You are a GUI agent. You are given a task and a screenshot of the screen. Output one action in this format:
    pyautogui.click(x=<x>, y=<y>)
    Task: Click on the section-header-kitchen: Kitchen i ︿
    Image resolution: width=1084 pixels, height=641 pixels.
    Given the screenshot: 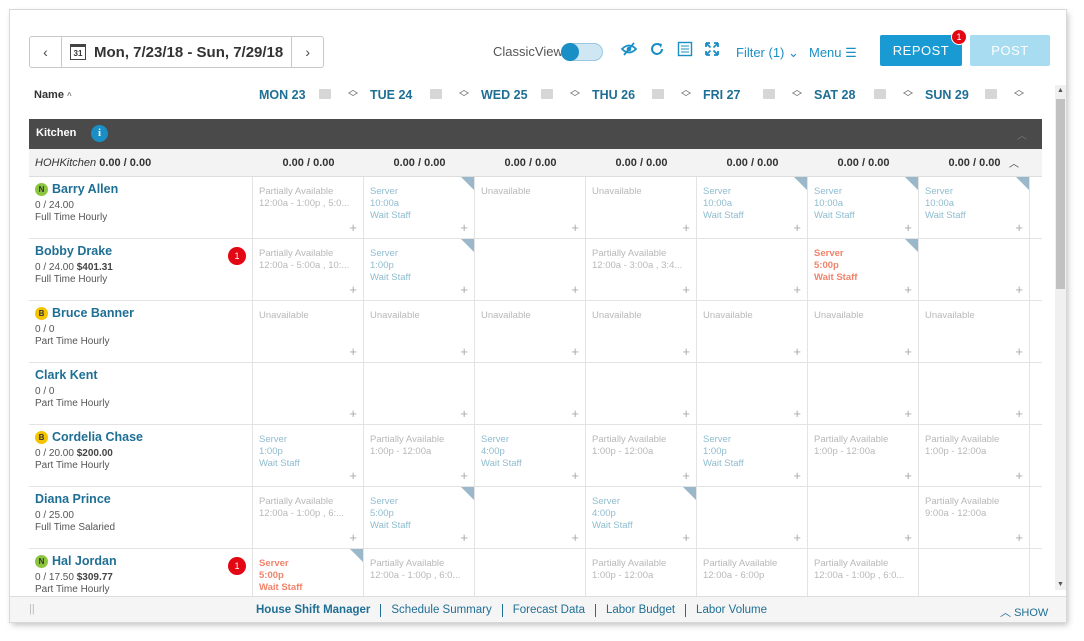 What is the action you would take?
    pyautogui.click(x=535, y=134)
    